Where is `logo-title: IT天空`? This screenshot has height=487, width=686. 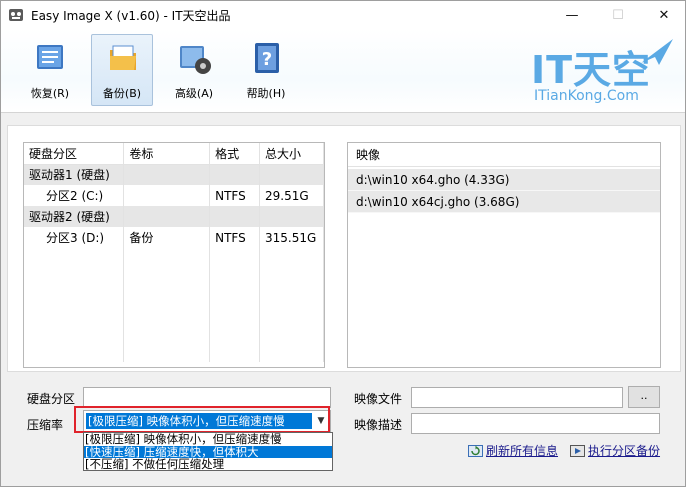 logo-title: IT天空 is located at coordinates (591, 70).